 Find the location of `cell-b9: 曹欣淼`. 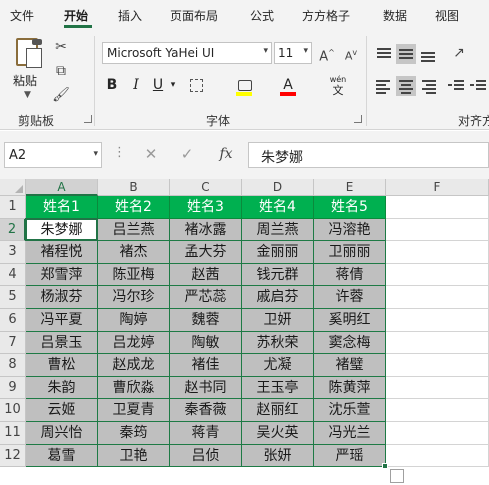

cell-b9: 曹欣淼 is located at coordinates (134, 388).